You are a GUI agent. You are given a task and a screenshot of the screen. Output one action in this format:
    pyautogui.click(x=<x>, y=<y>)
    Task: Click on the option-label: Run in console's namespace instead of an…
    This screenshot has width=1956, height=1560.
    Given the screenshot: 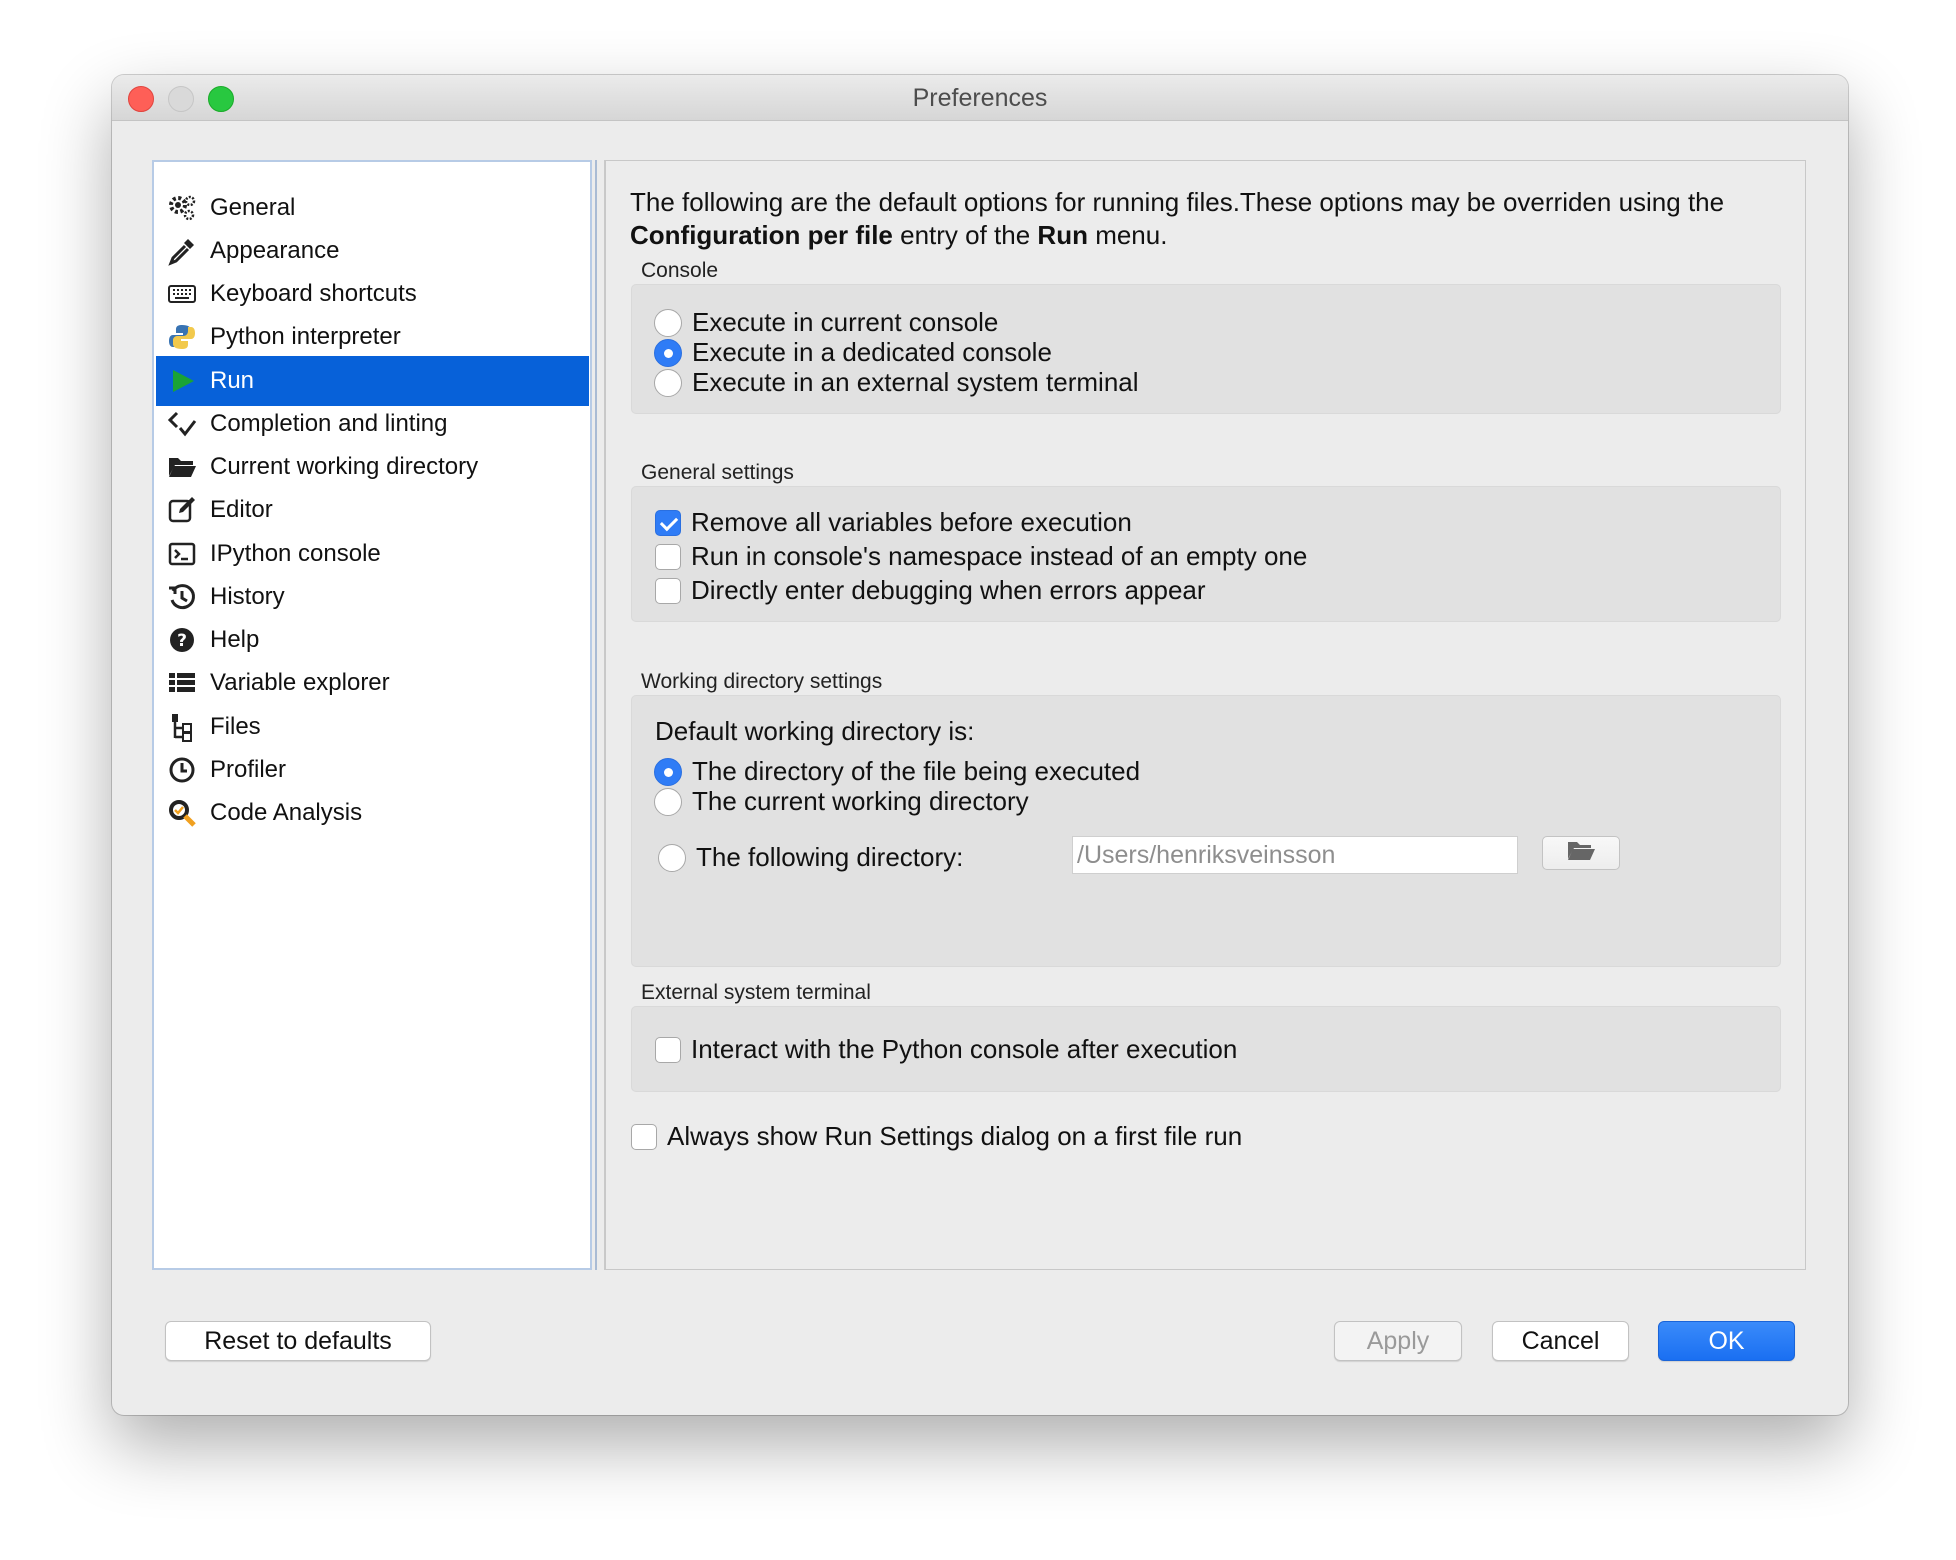 What is the action you would take?
    pyautogui.click(x=999, y=556)
    